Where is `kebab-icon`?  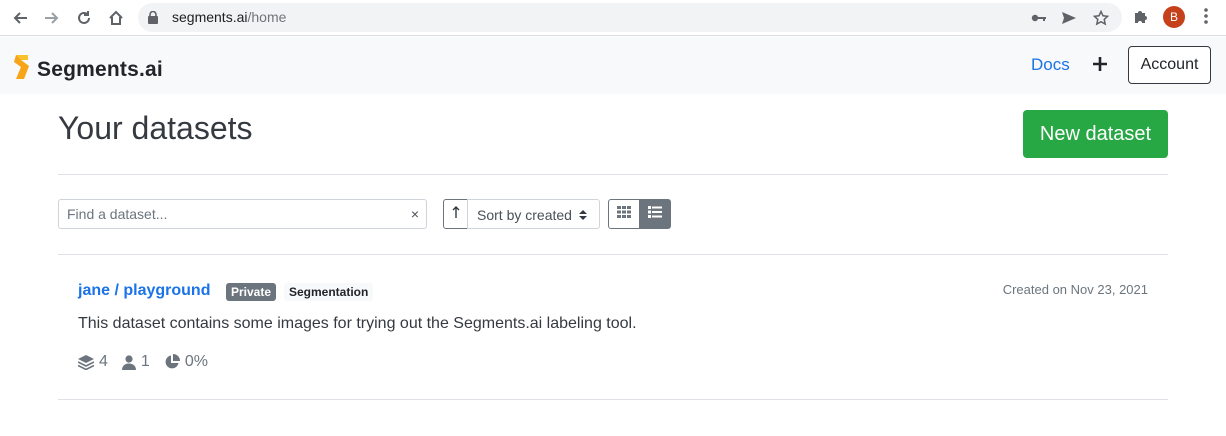 kebab-icon is located at coordinates (1206, 16).